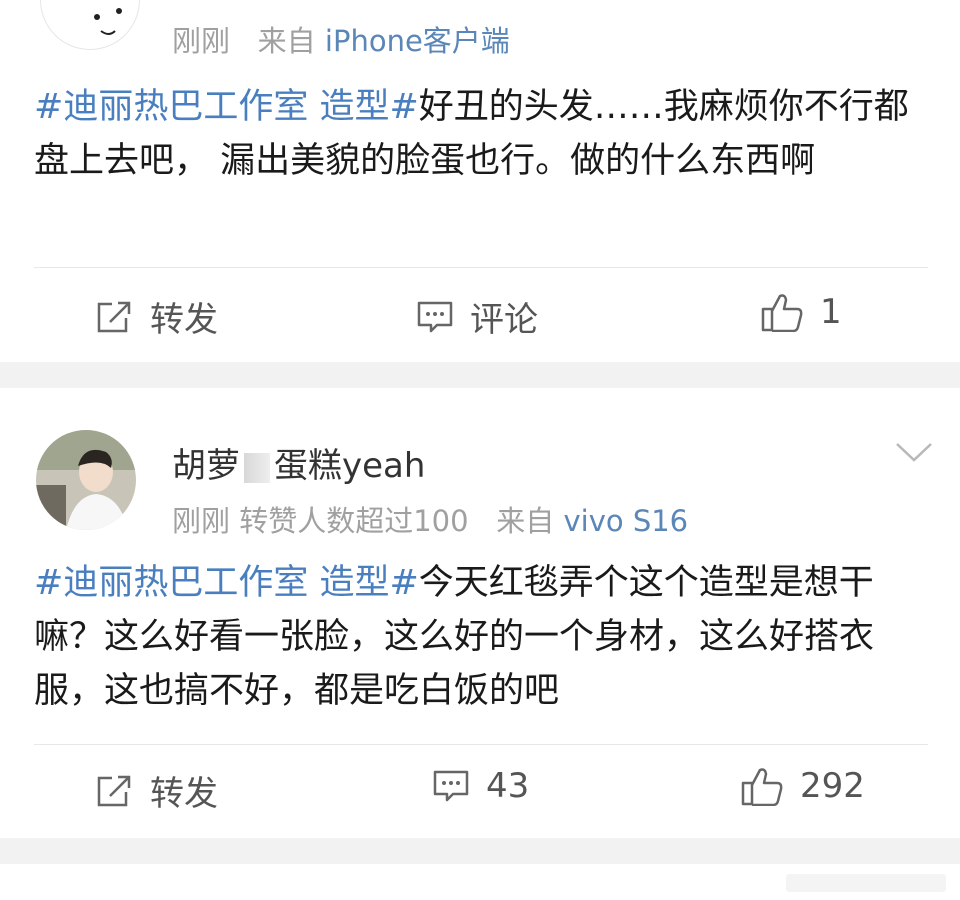 The image size is (960, 900). Describe the element at coordinates (832, 786) in the screenshot. I see `like-count: 292` at that location.